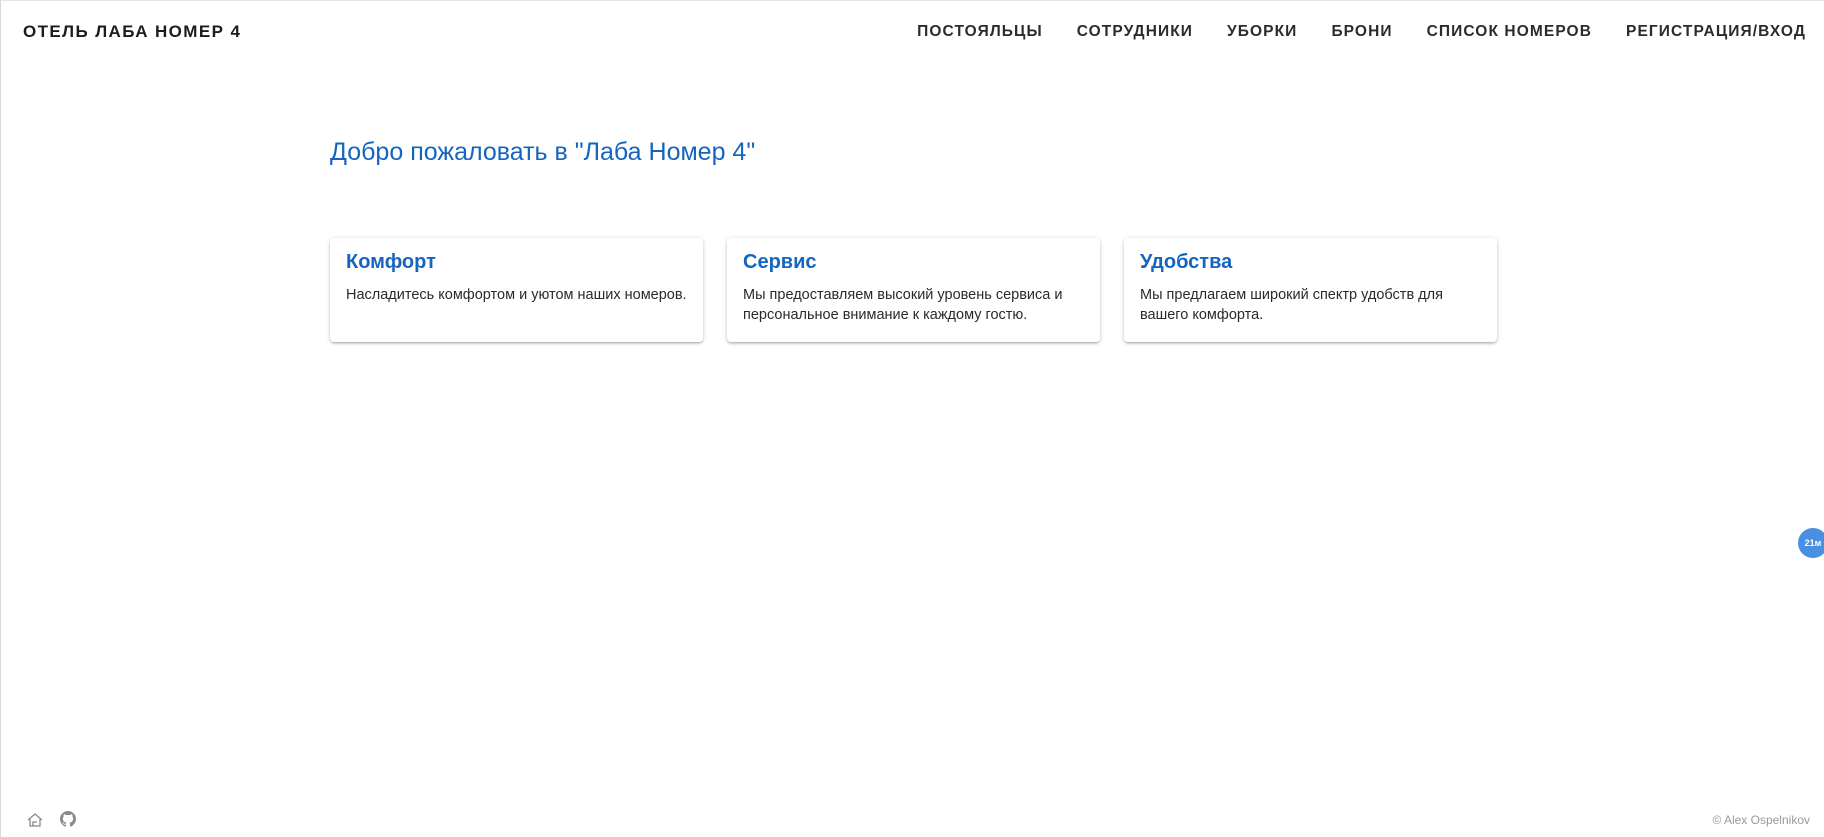  I want to click on home-icon, so click(35, 820).